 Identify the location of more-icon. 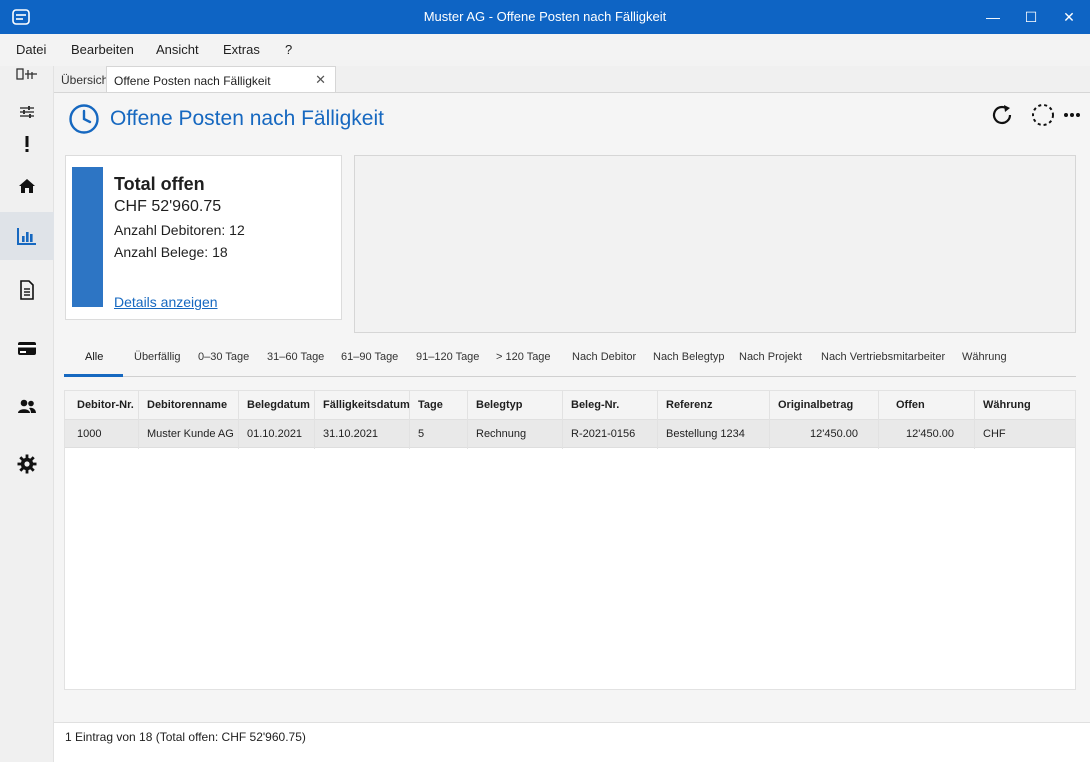
(1072, 115).